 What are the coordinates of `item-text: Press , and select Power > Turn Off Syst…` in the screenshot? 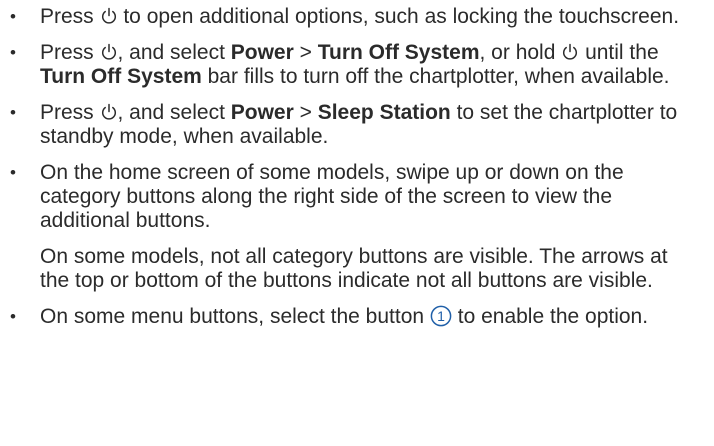 It's located at (355, 64).